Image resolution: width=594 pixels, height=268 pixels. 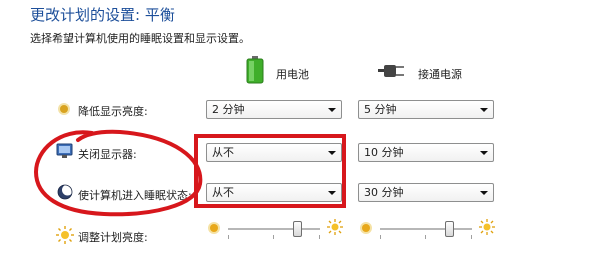 I want to click on annotation-red-rectangle, so click(x=270, y=171).